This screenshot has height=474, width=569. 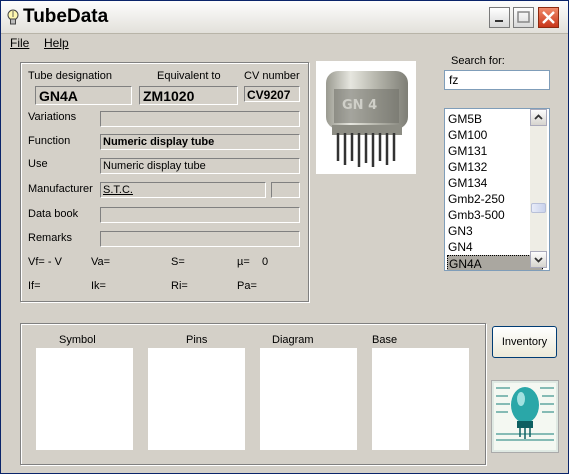 I want to click on use-label: Use, so click(x=38, y=164).